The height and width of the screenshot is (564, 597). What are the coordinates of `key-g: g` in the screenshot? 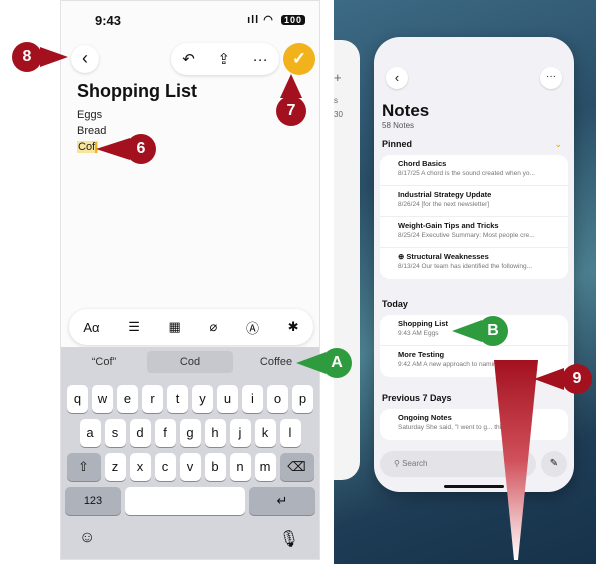 It's located at (190, 433).